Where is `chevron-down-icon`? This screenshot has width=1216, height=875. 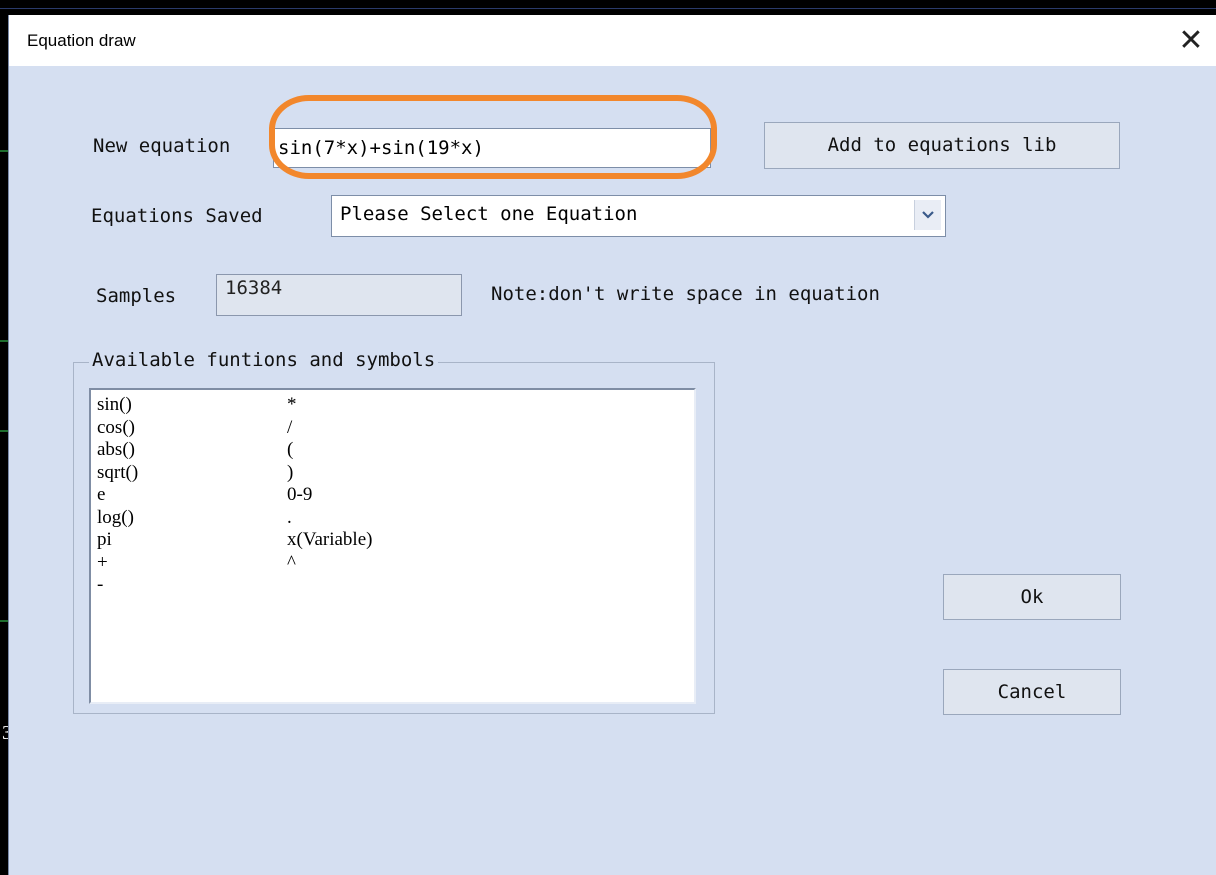 chevron-down-icon is located at coordinates (927, 215).